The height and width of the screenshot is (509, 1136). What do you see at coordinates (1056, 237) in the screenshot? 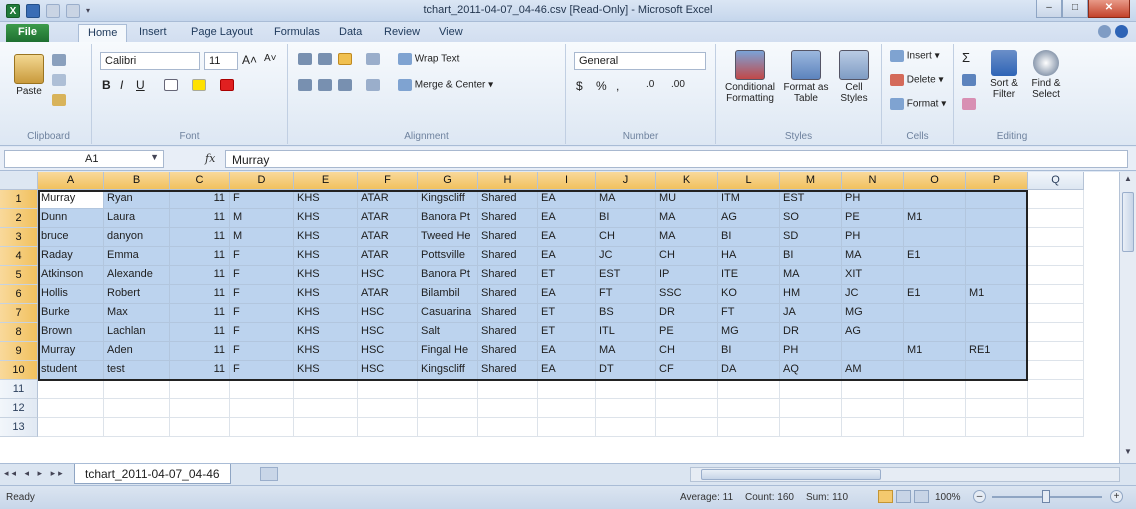
I see `cell-q3` at bounding box center [1056, 237].